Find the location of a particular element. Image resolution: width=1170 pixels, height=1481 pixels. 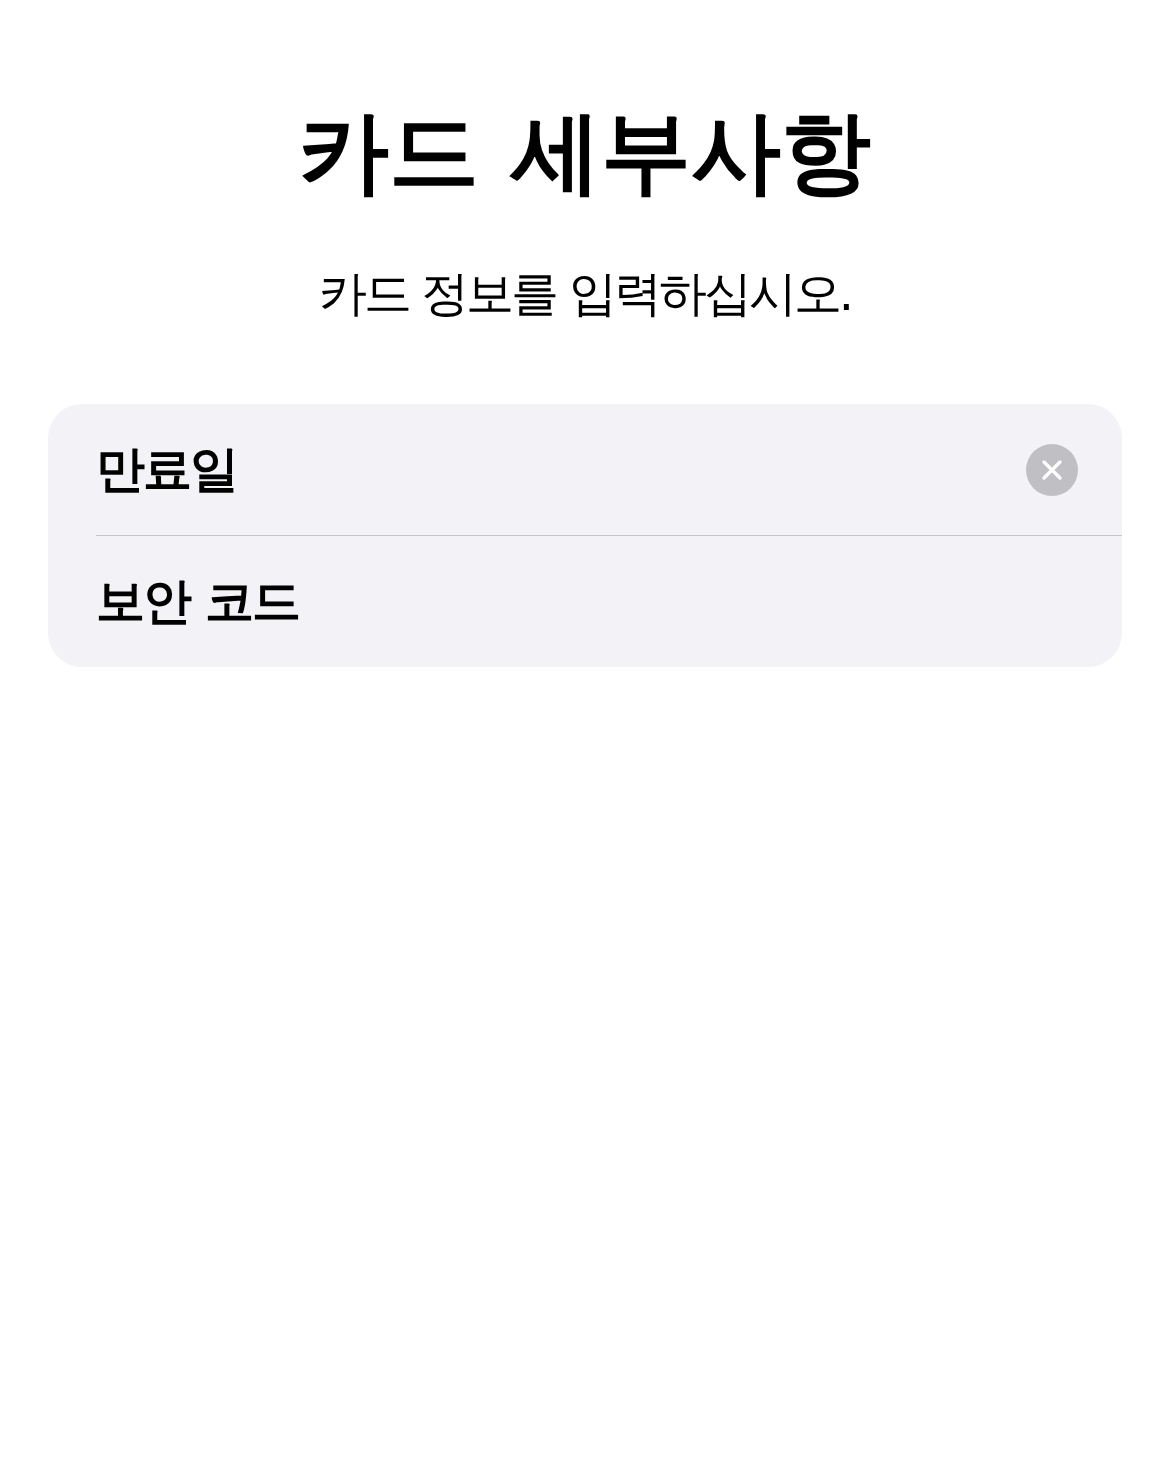

clear-button is located at coordinates (1052, 469).